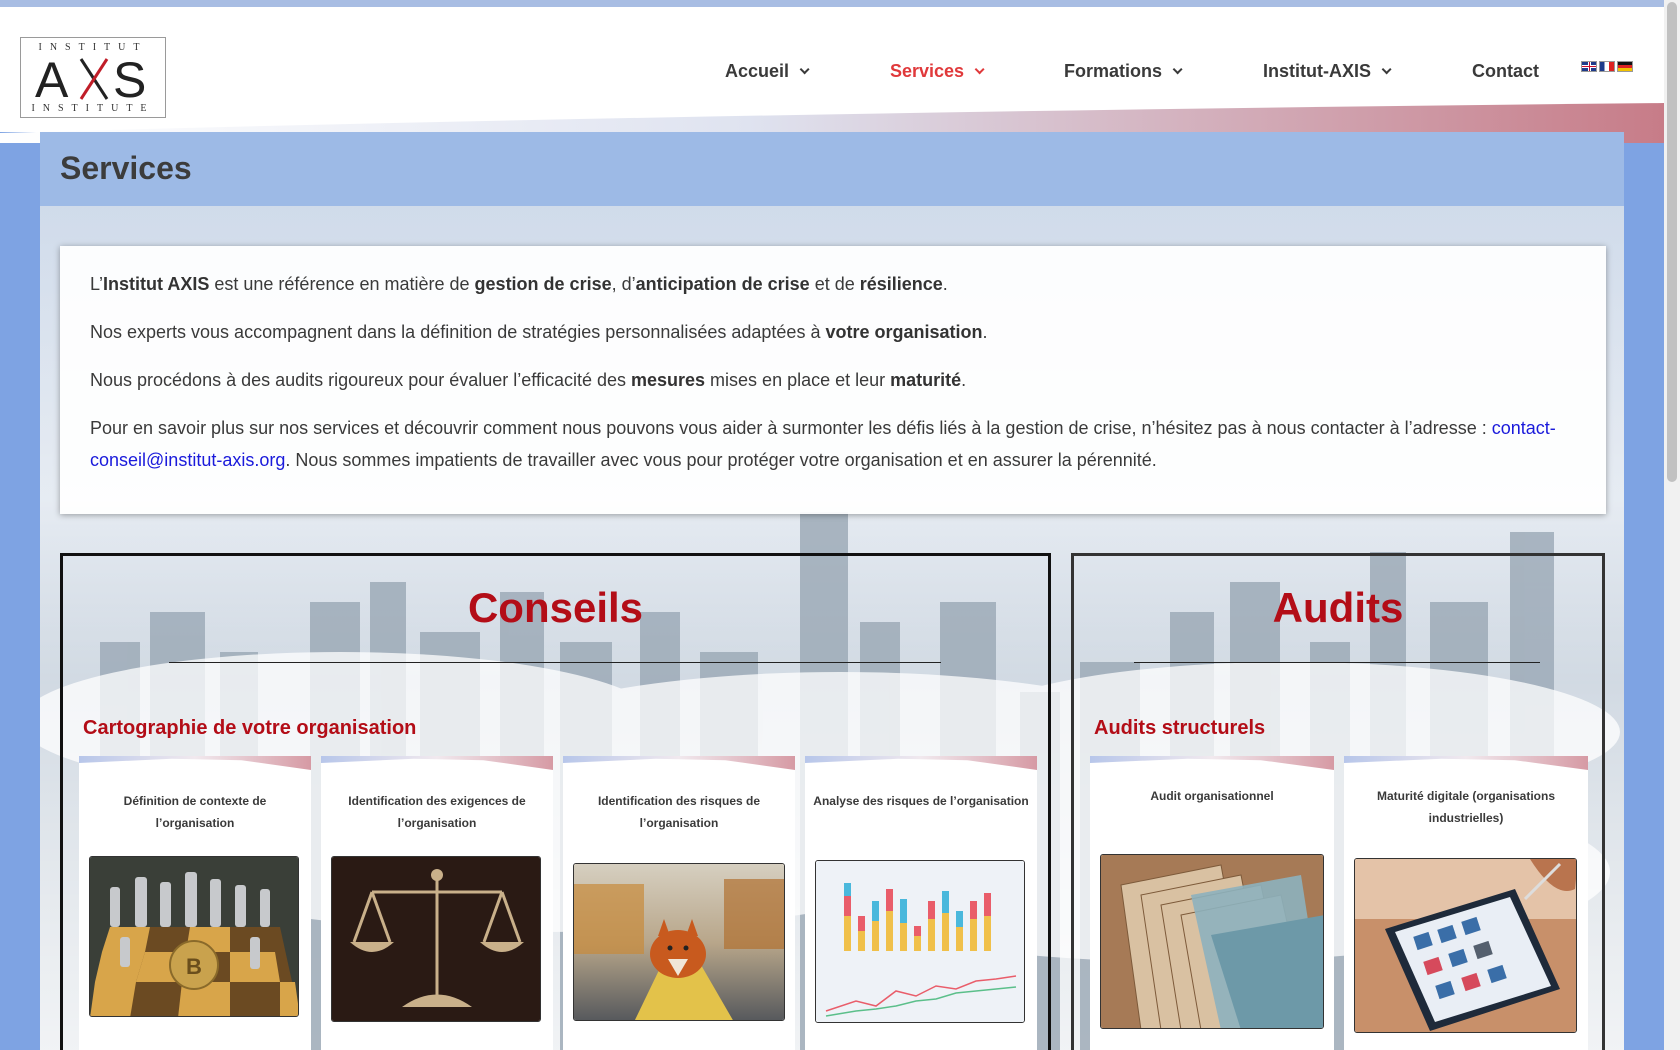 The height and width of the screenshot is (1050, 1680). I want to click on bold-text: Institut AXIS, so click(156, 284).